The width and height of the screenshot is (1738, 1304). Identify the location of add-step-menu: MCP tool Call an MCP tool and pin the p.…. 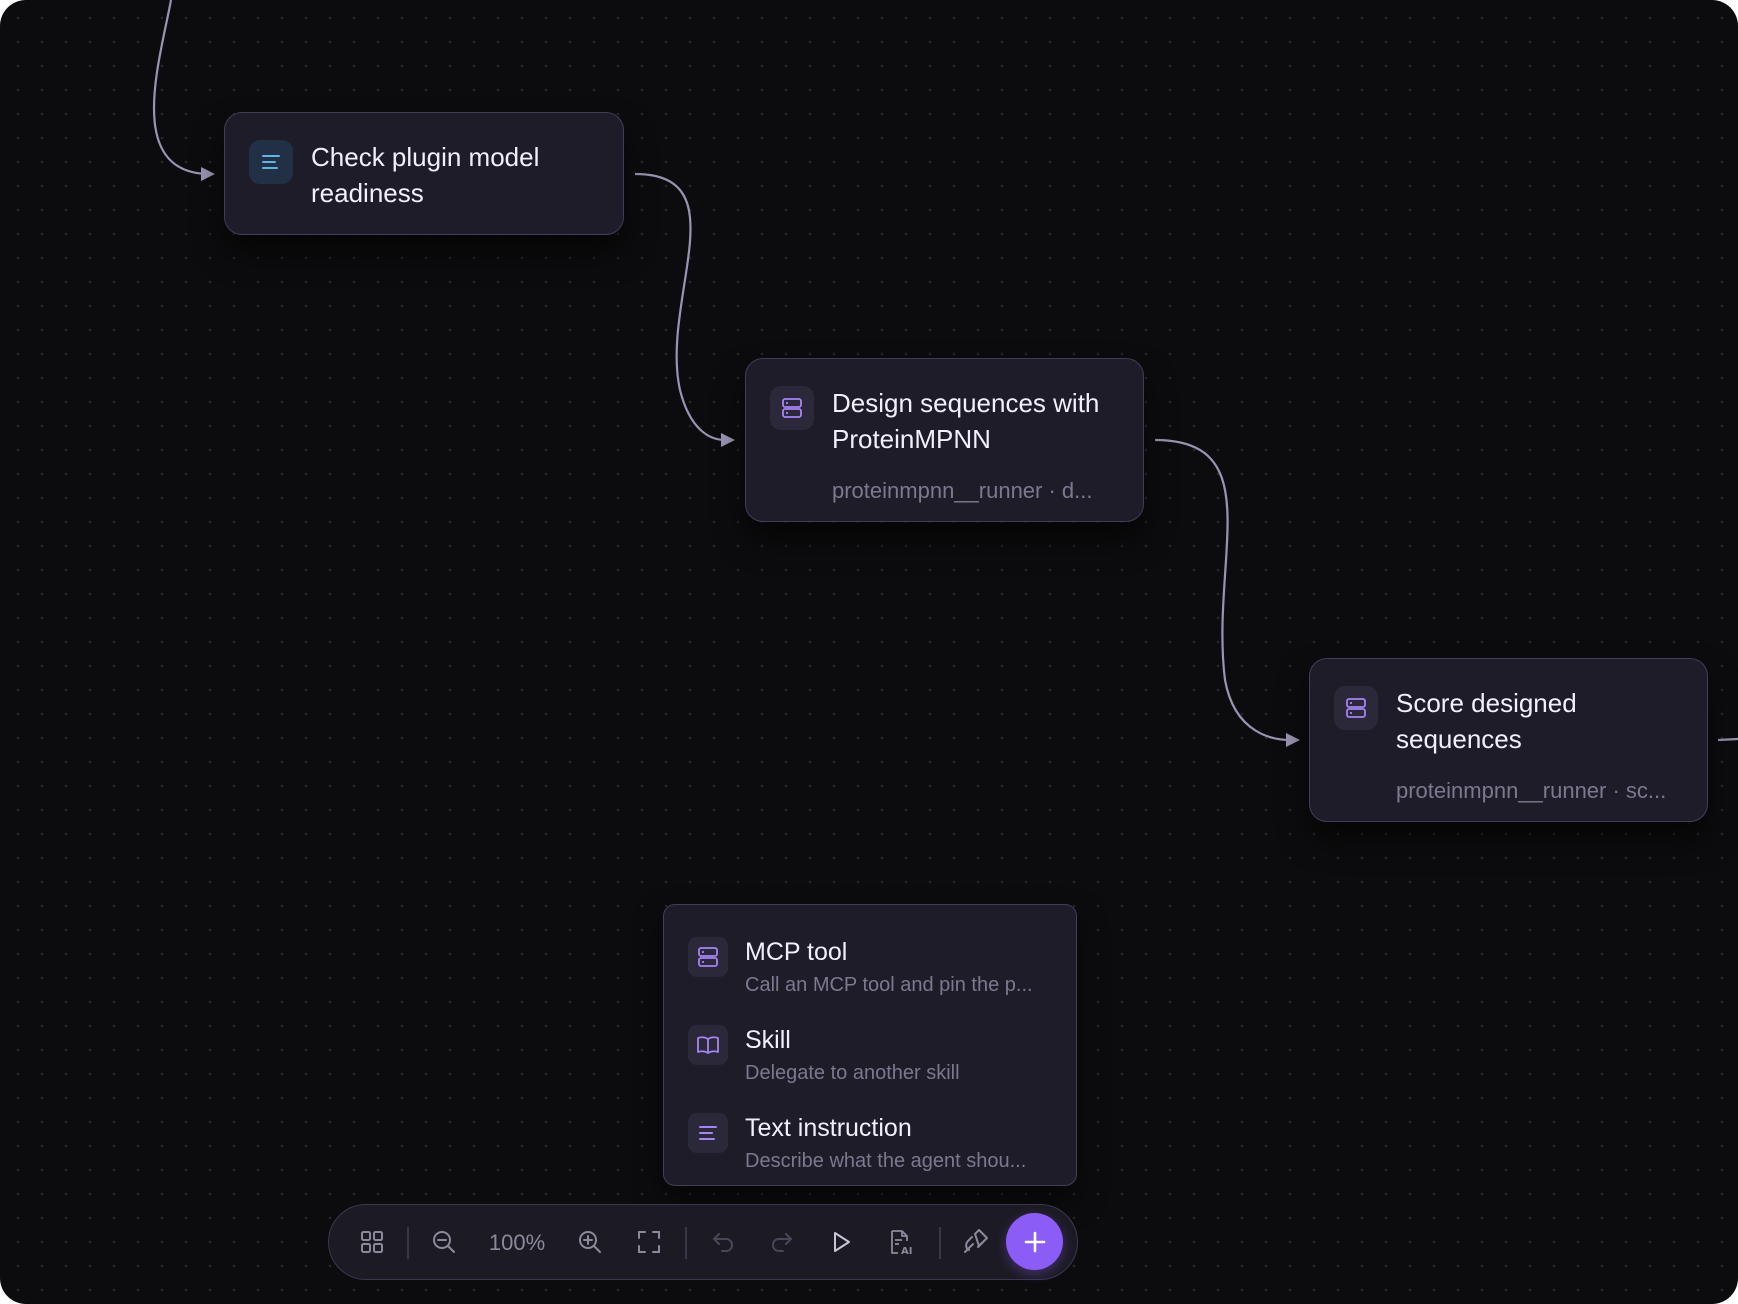
(870, 1045).